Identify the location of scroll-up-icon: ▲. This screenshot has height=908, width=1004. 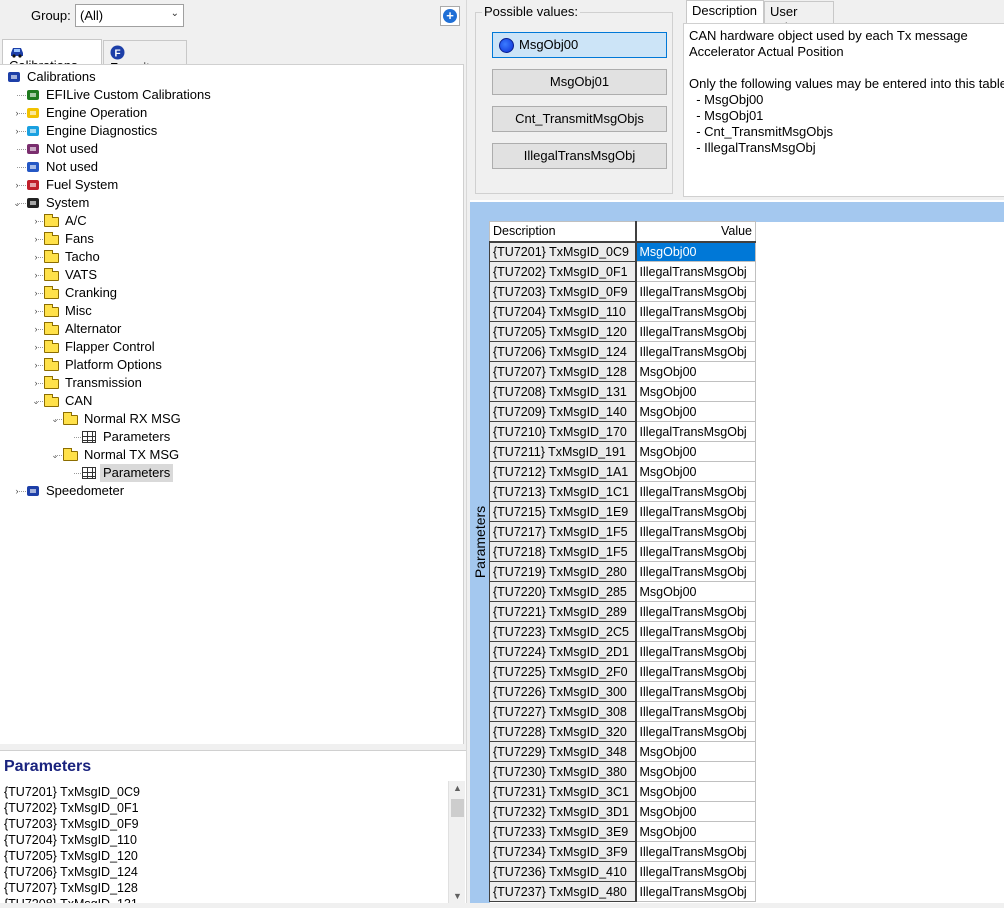
(457, 788).